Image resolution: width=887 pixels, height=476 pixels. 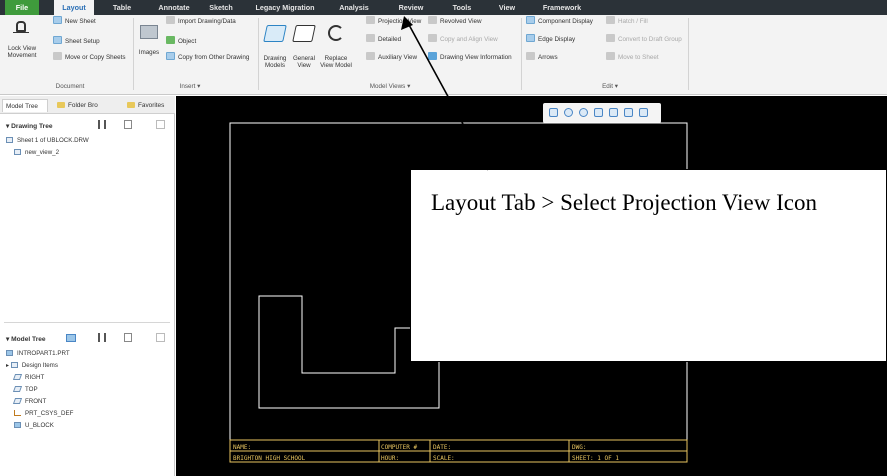 What do you see at coordinates (462, 7) in the screenshot?
I see `tab-tools: Tools` at bounding box center [462, 7].